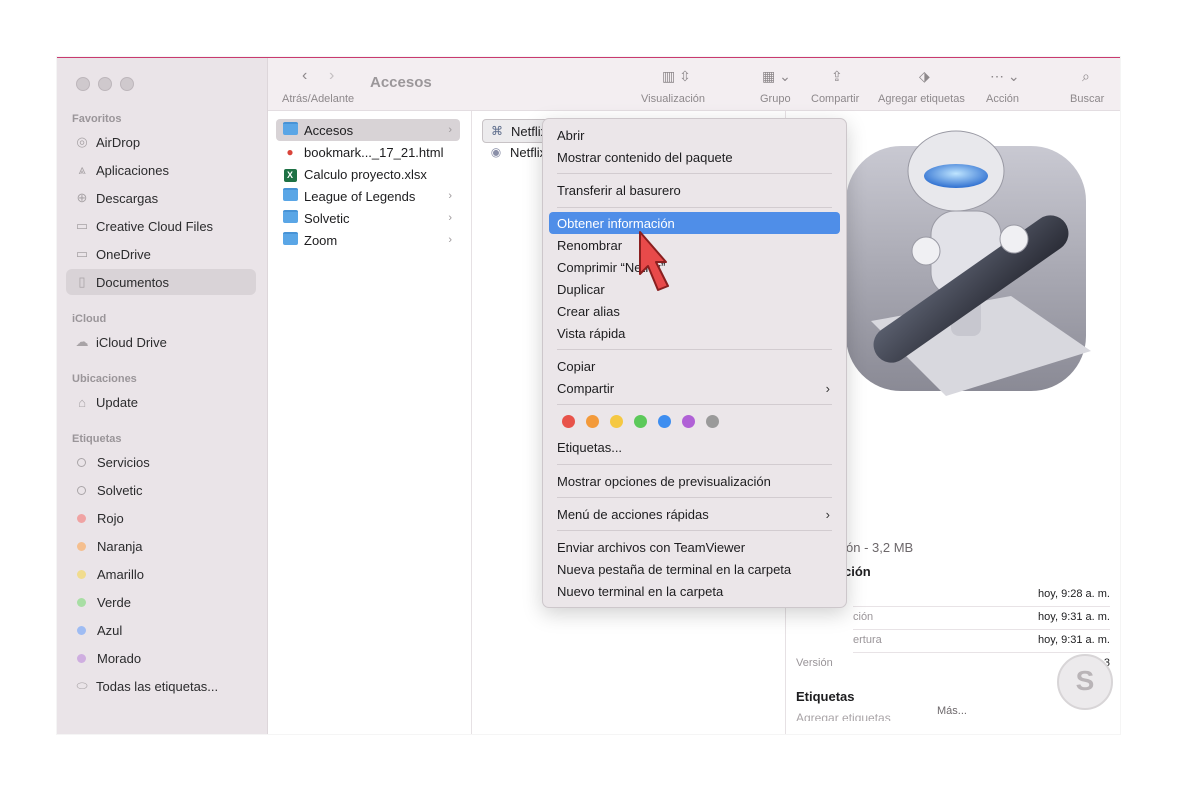 This screenshot has width=1178, height=789. I want to click on menu-item-new-terminal-tab: Nueva pestaña de terminal en la carpeta, so click(694, 569).